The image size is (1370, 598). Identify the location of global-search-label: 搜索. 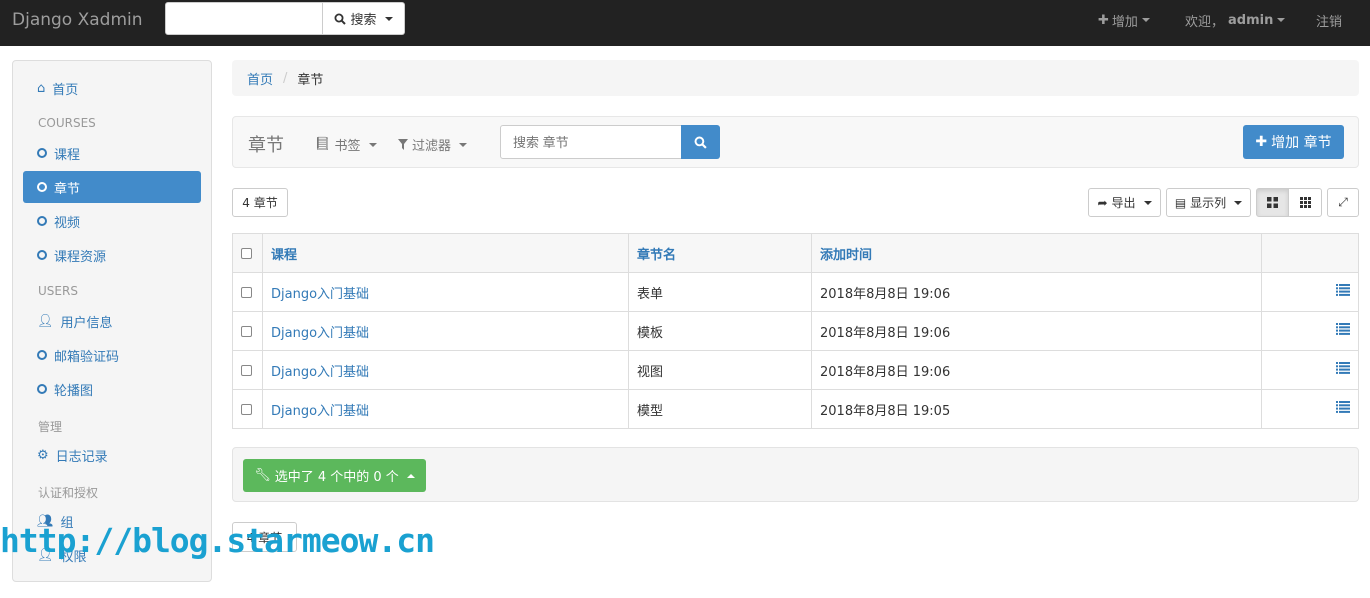
(363, 20).